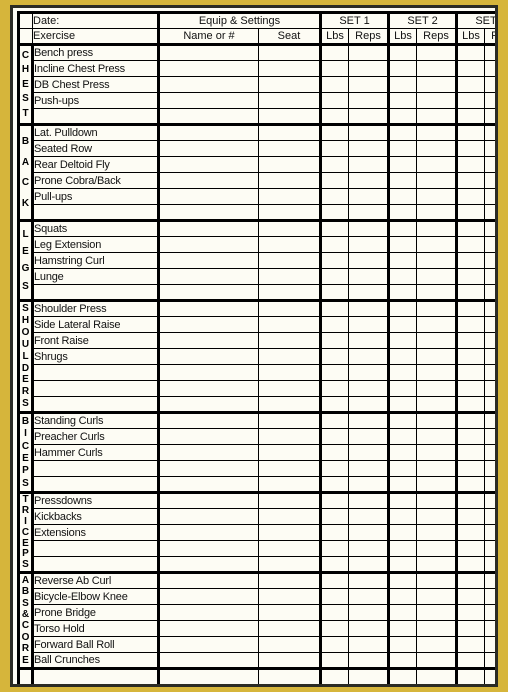 Image resolution: width=508 pixels, height=692 pixels. I want to click on exercise-name-cell: Prone Bridge, so click(96, 612).